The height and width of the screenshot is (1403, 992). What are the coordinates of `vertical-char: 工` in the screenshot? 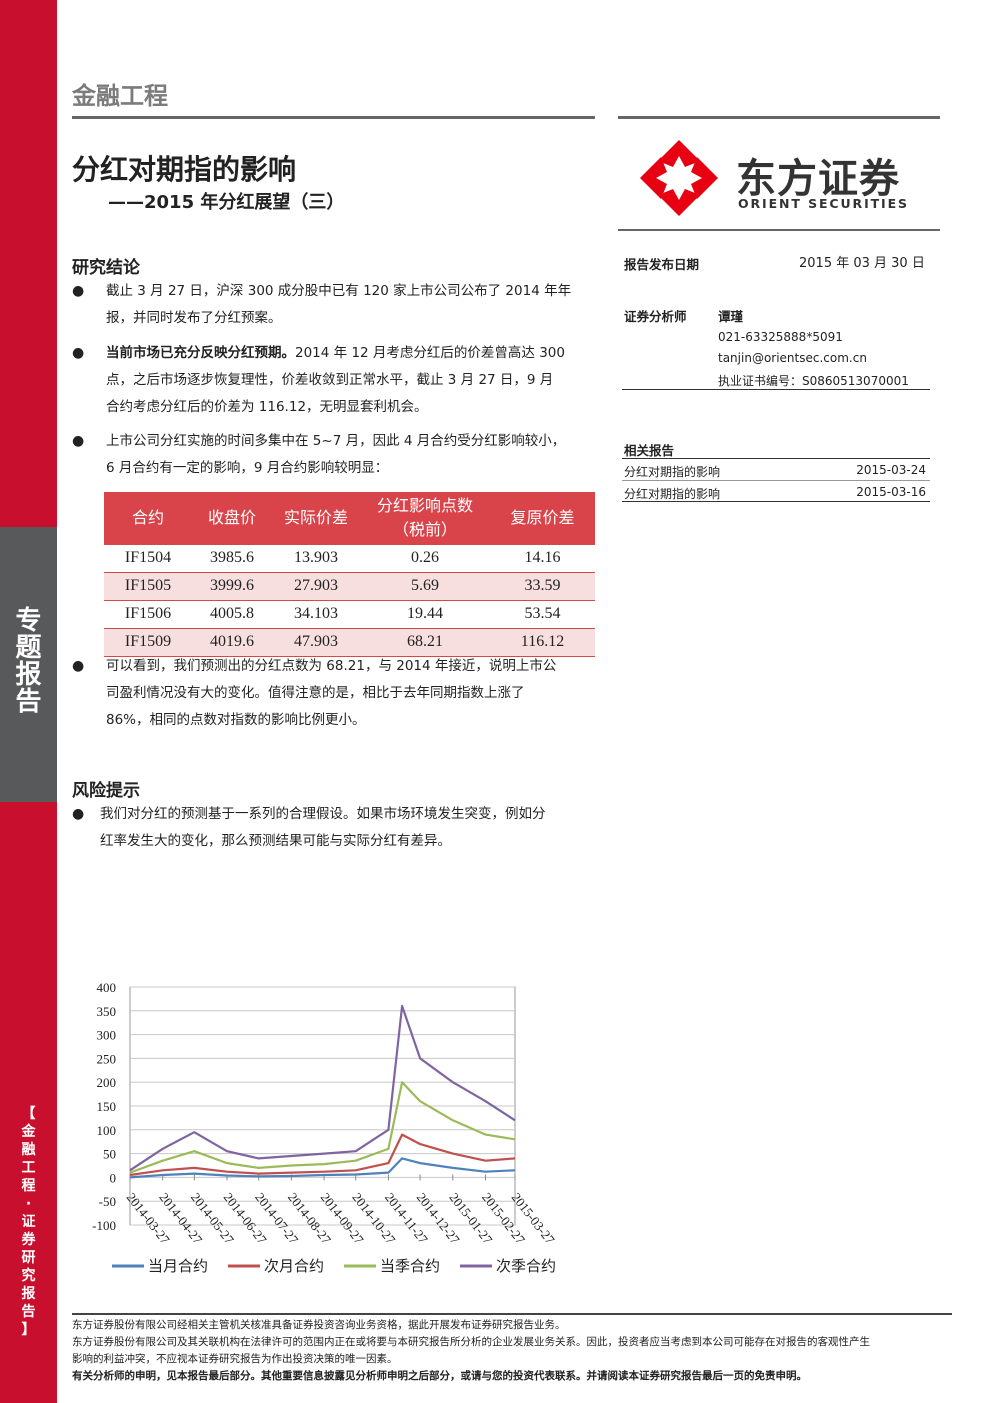 It's located at (28, 1168).